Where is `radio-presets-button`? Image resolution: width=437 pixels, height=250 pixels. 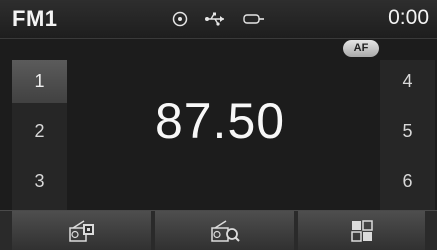
radio-presets-button is located at coordinates (81, 230).